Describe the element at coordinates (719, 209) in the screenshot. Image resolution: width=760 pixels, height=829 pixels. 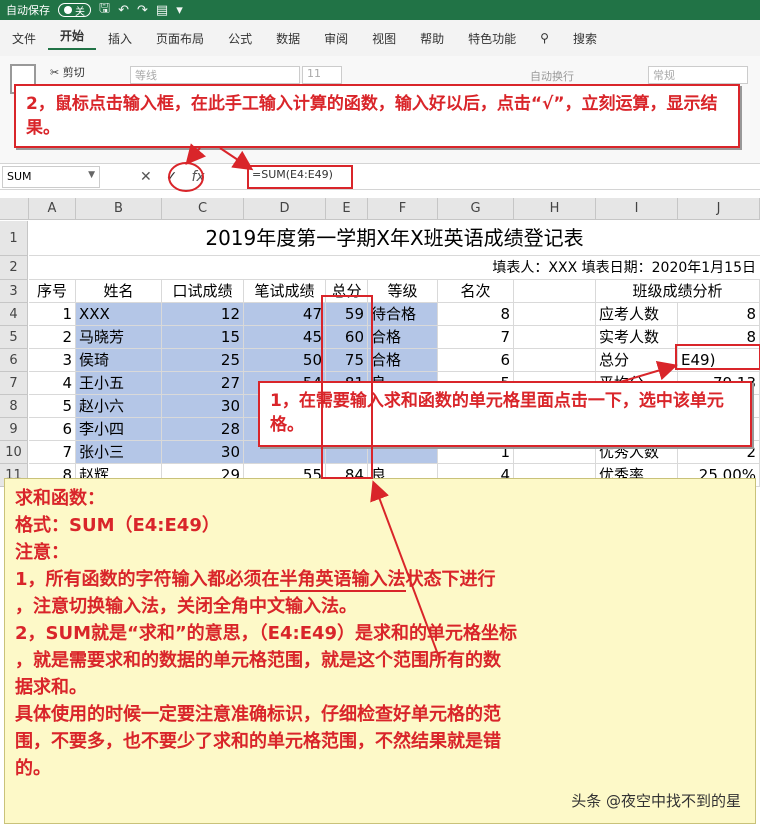
I see `col-header-j: J` at that location.